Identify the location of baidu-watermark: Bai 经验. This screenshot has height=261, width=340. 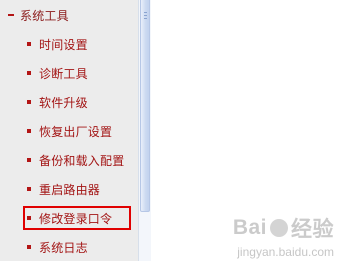
(283, 228).